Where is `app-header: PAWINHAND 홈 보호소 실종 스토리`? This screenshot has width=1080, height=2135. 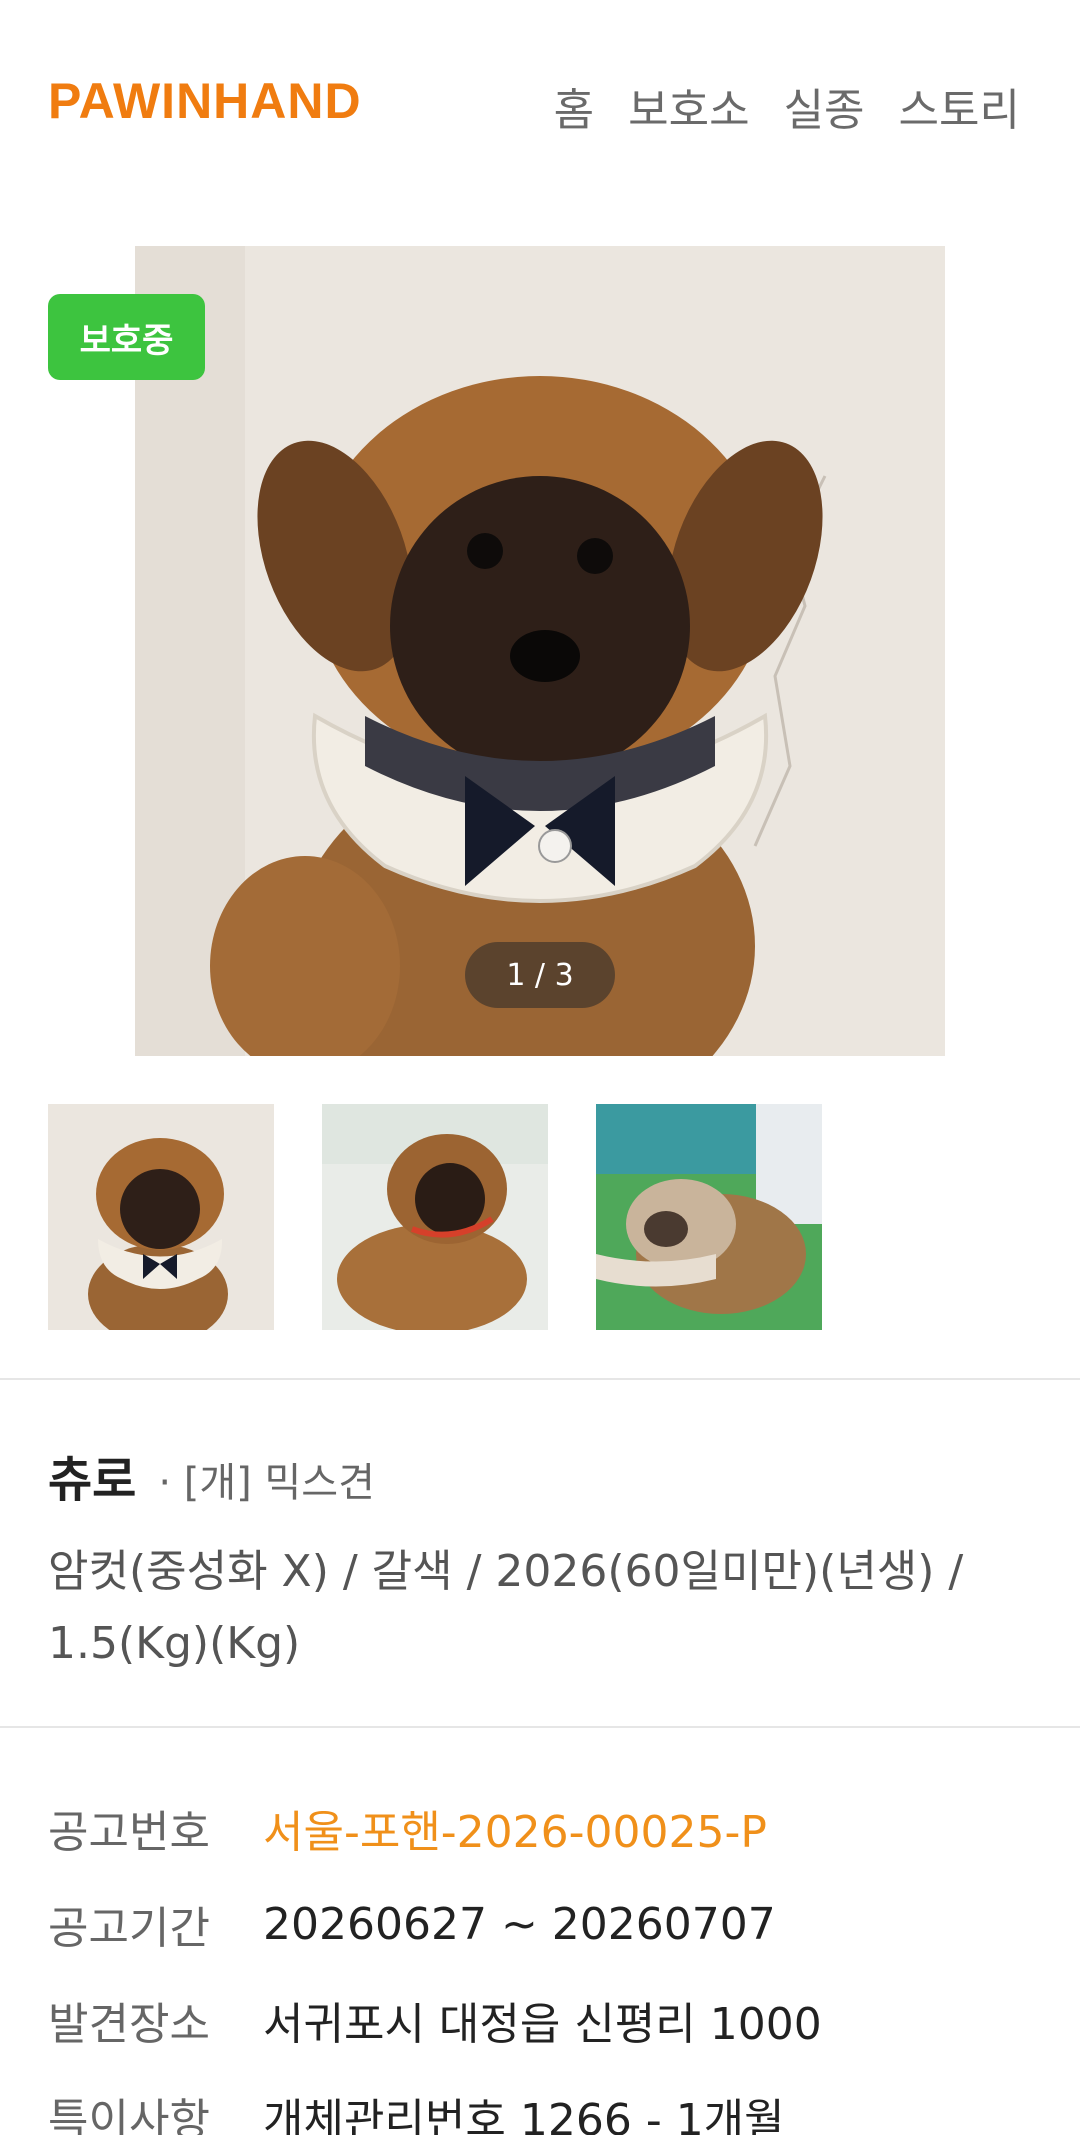 app-header: PAWINHAND 홈 보호소 실종 스토리 is located at coordinates (540, 100).